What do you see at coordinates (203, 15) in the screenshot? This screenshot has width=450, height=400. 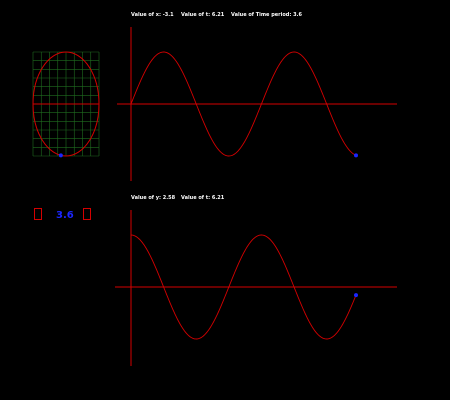 I see `t-value-readout-top: Value of t: 6.21` at bounding box center [203, 15].